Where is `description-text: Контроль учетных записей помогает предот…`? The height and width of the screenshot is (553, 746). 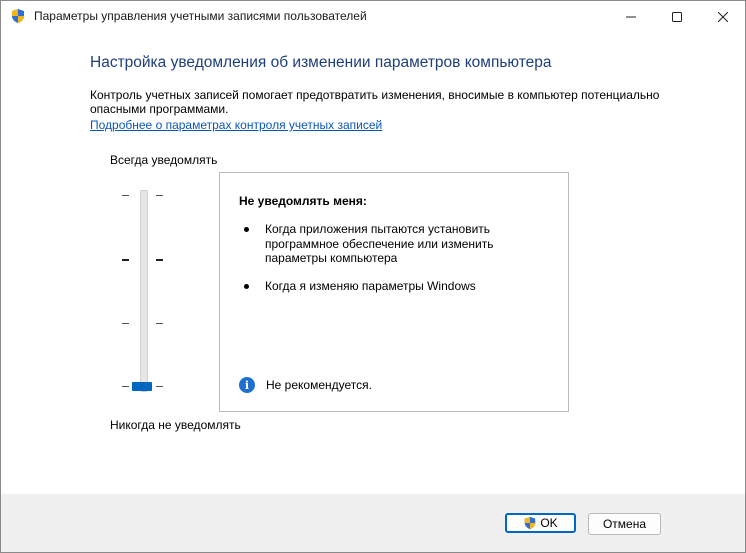 description-text: Контроль учетных записей помогает предот… is located at coordinates (375, 102).